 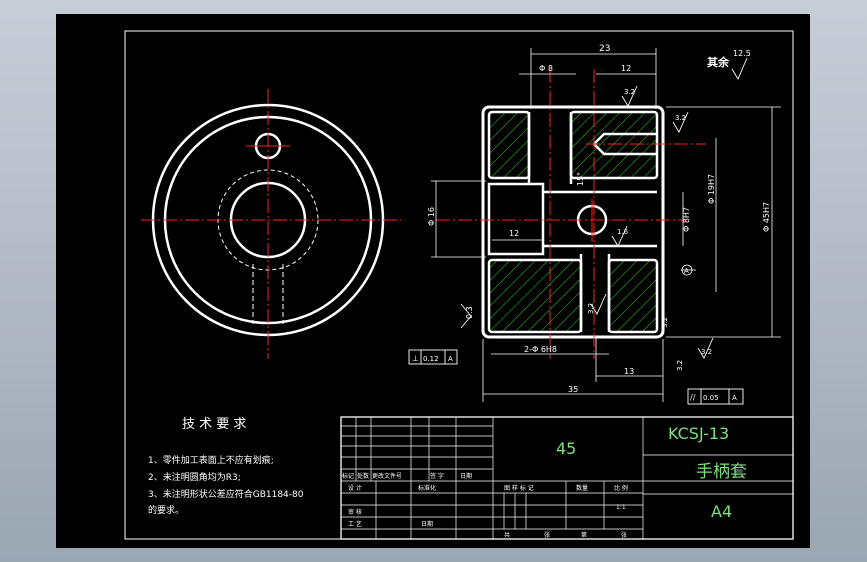 I want to click on inner-bore, so click(x=516, y=219).